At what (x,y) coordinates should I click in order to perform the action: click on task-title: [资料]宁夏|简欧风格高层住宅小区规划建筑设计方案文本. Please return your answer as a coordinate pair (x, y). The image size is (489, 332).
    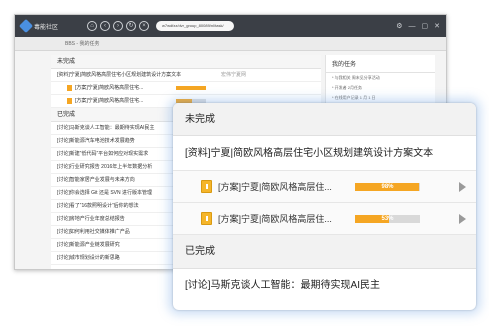
    Looking at the image, I should click on (119, 75).